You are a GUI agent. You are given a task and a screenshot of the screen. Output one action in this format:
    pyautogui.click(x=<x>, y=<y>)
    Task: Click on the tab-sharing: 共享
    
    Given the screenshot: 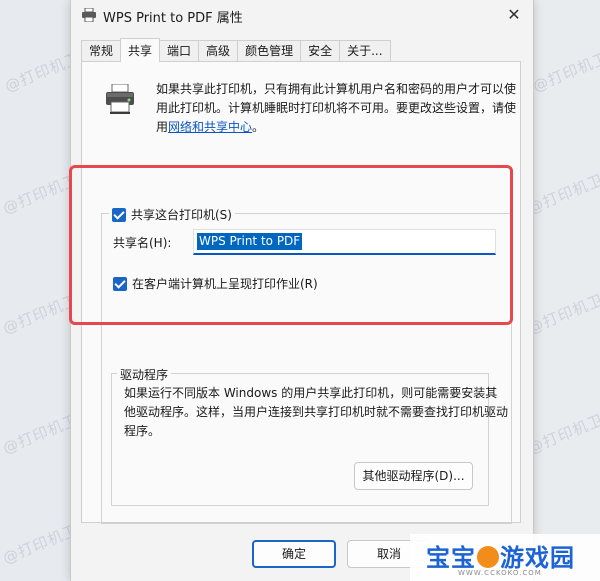 What is the action you would take?
    pyautogui.click(x=140, y=50)
    